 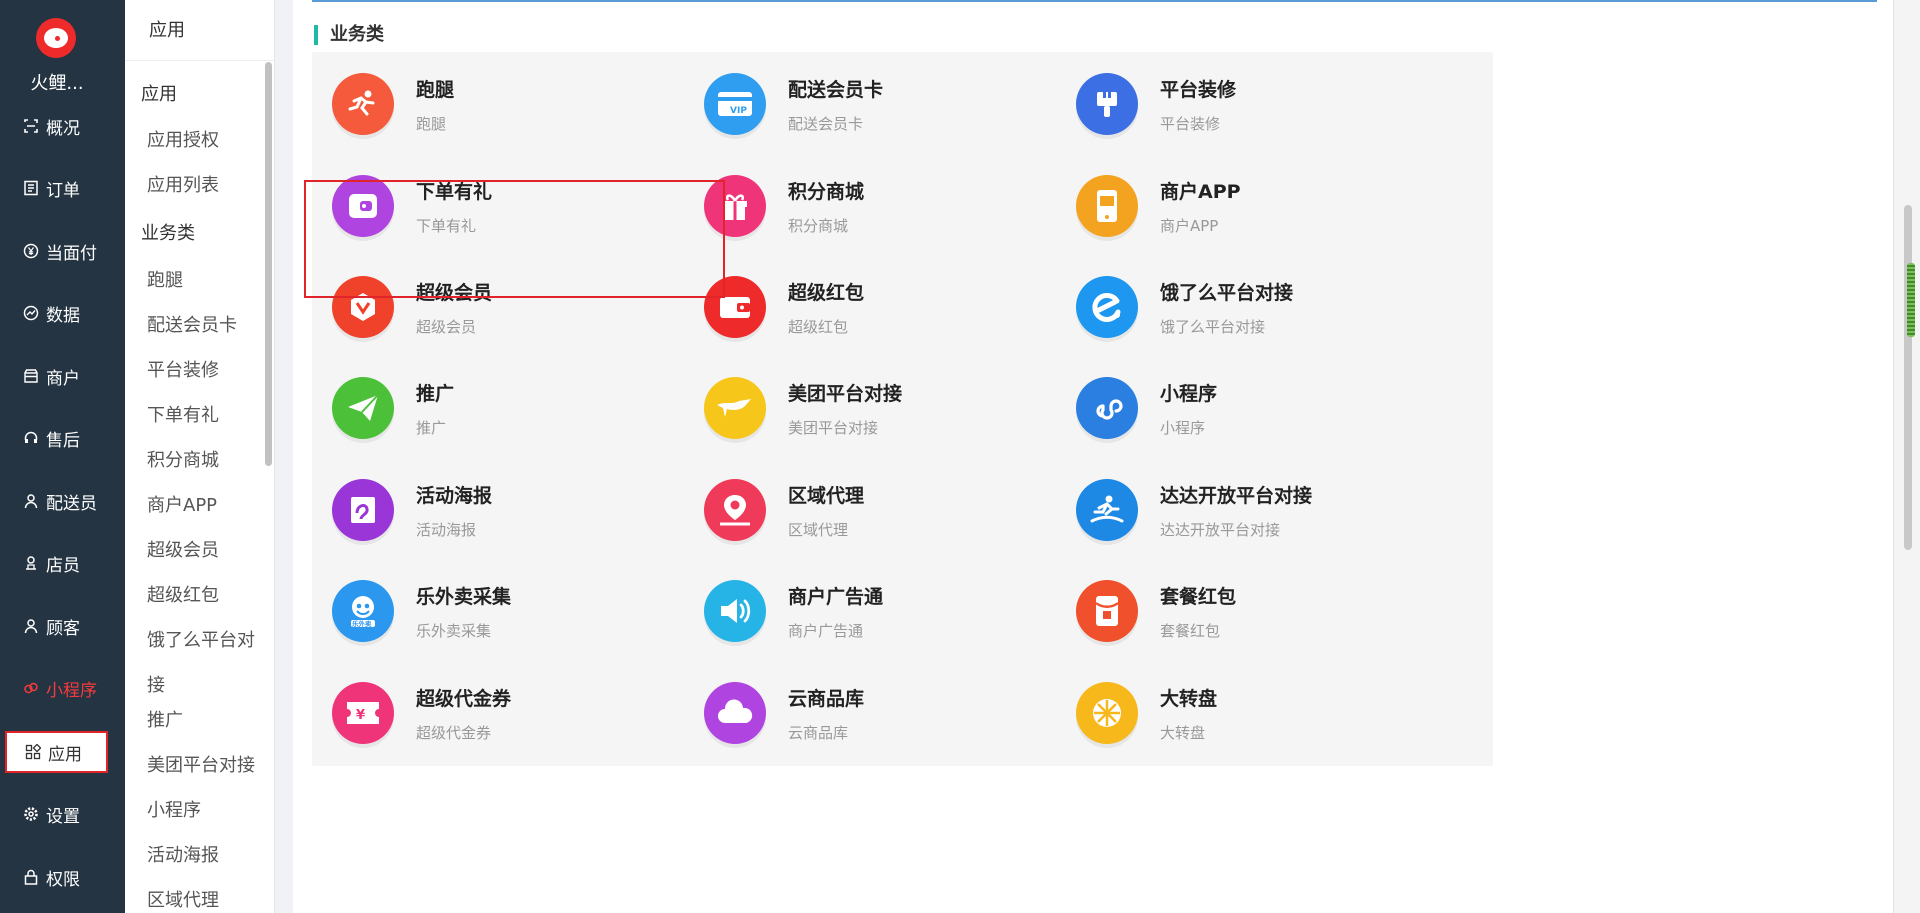 I want to click on subnav-item-meituan: 美团平台对接, so click(x=210, y=764).